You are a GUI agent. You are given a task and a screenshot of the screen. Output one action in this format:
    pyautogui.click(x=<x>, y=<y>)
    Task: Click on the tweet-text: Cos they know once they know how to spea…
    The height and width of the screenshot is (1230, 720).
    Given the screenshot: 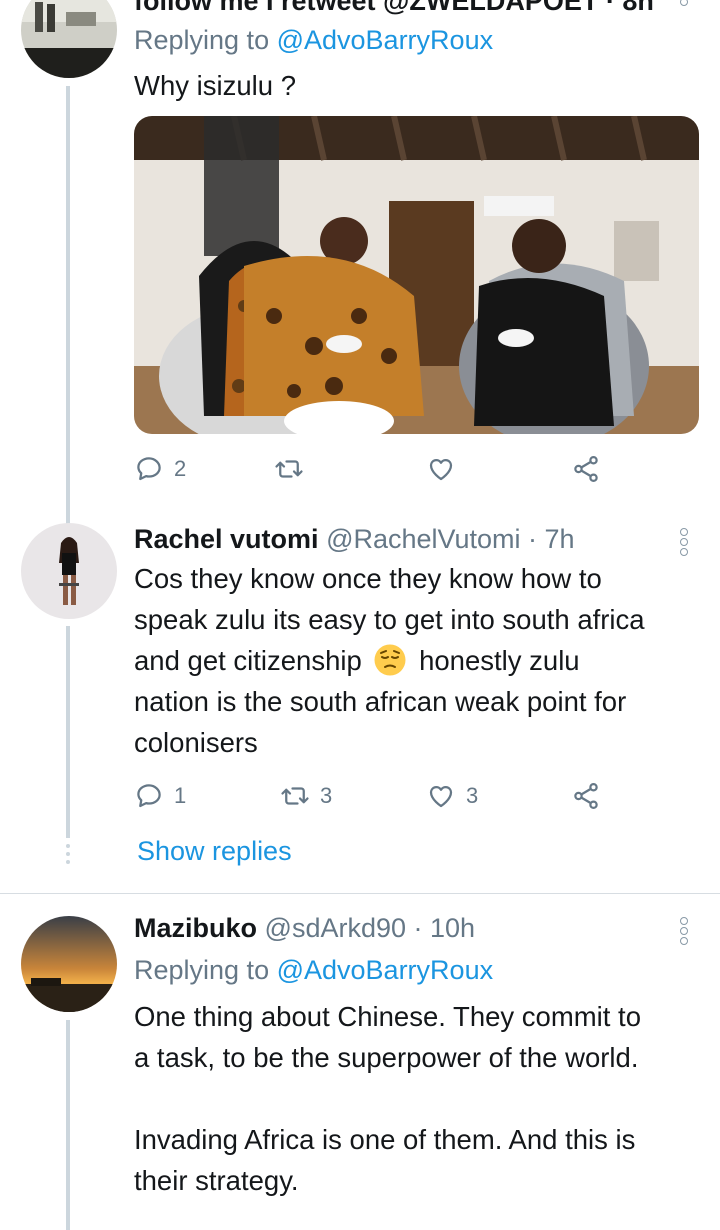 What is the action you would take?
    pyautogui.click(x=389, y=660)
    